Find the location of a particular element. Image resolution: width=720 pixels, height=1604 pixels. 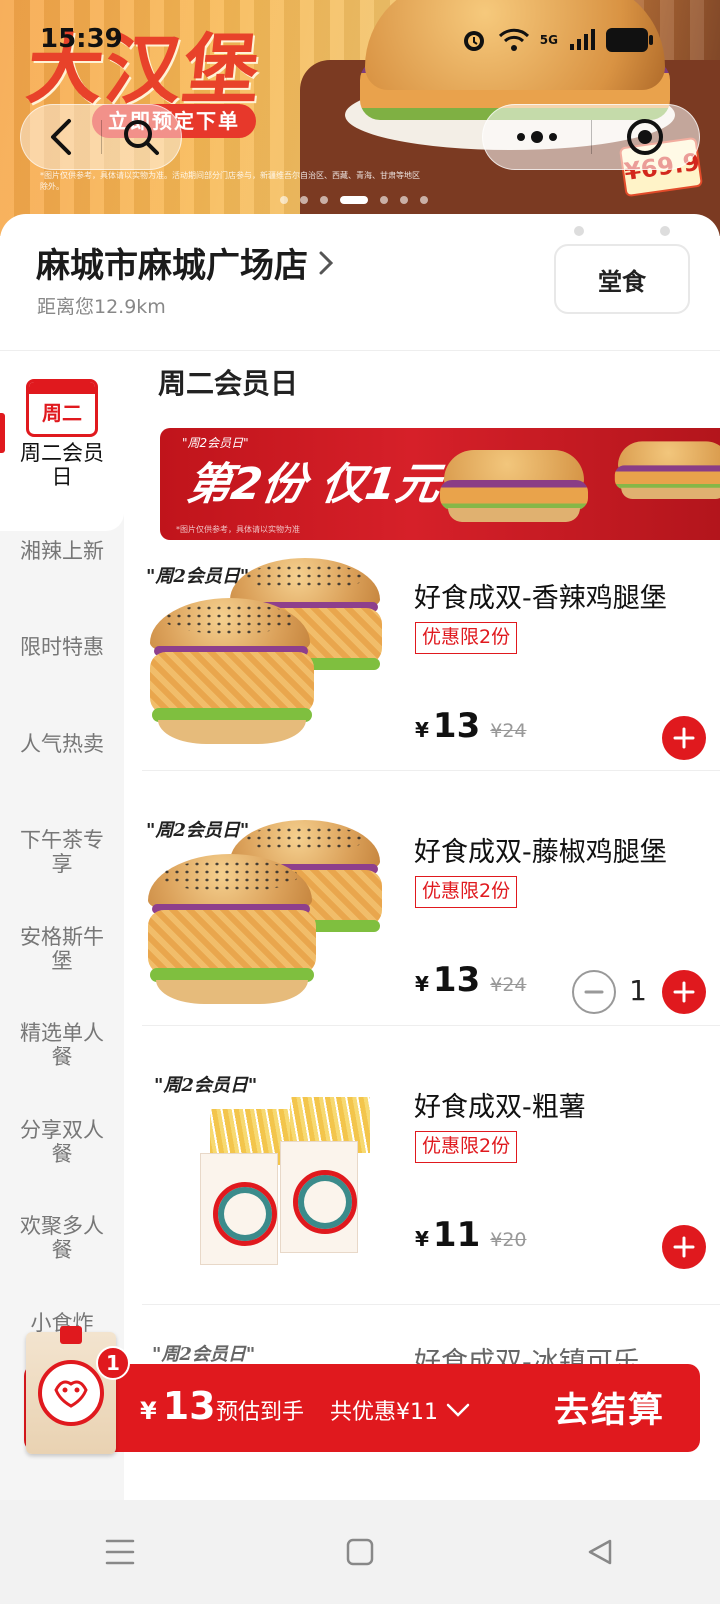

chevron-left-icon is located at coordinates (60, 137).